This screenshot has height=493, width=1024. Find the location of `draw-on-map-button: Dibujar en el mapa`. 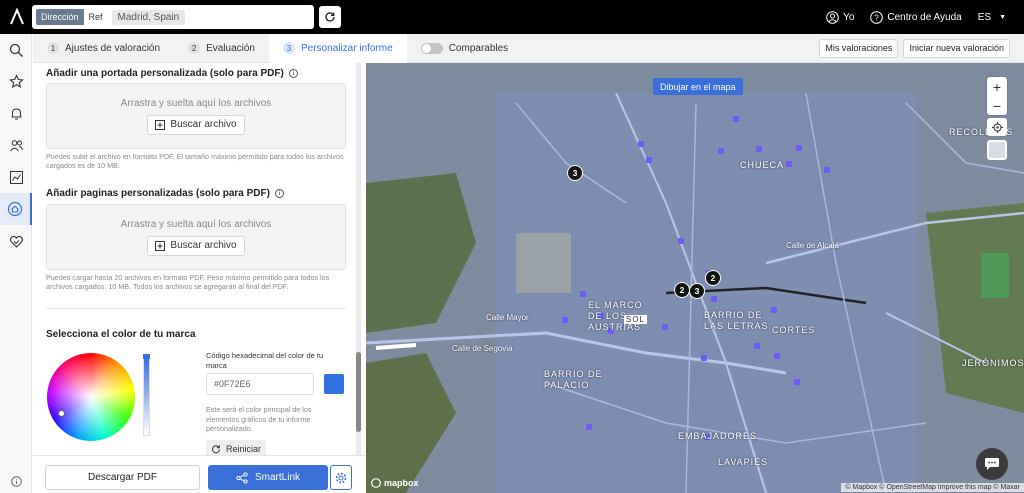

draw-on-map-button: Dibujar en el mapa is located at coordinates (698, 86).